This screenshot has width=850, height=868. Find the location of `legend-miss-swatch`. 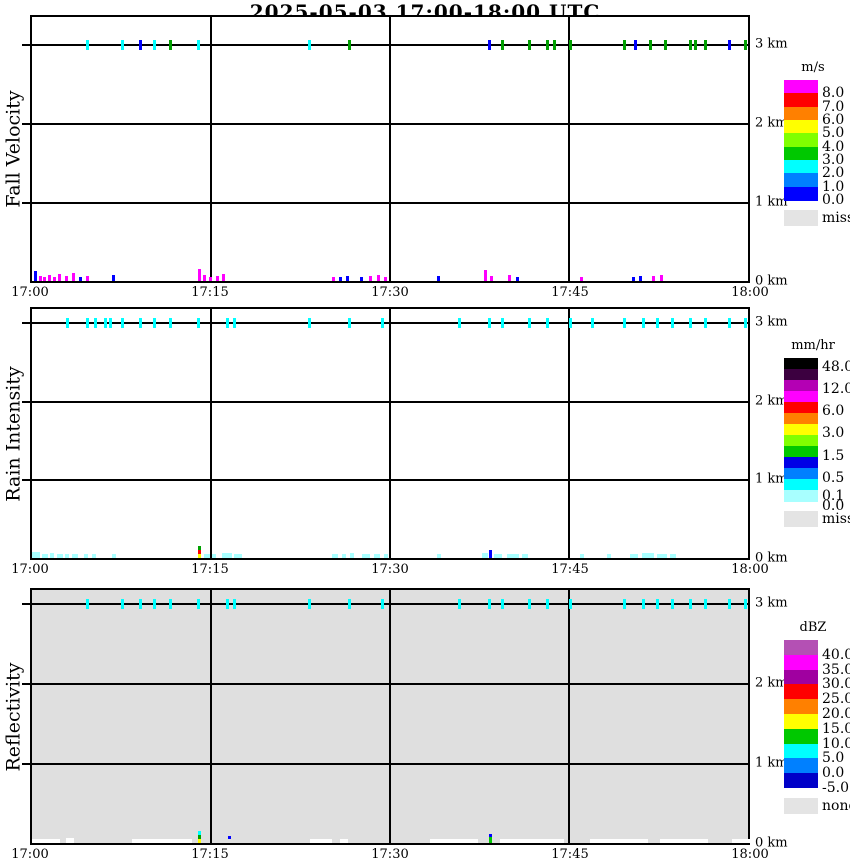

legend-miss-swatch is located at coordinates (801, 218).